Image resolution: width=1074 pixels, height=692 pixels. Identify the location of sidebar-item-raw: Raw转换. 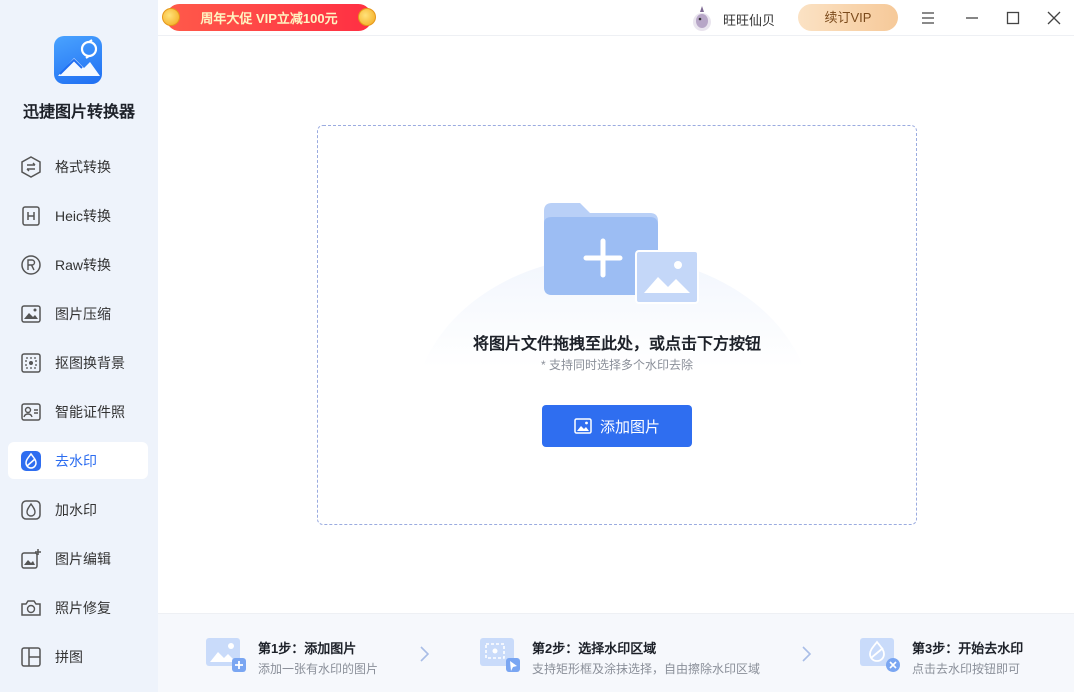
(78, 264).